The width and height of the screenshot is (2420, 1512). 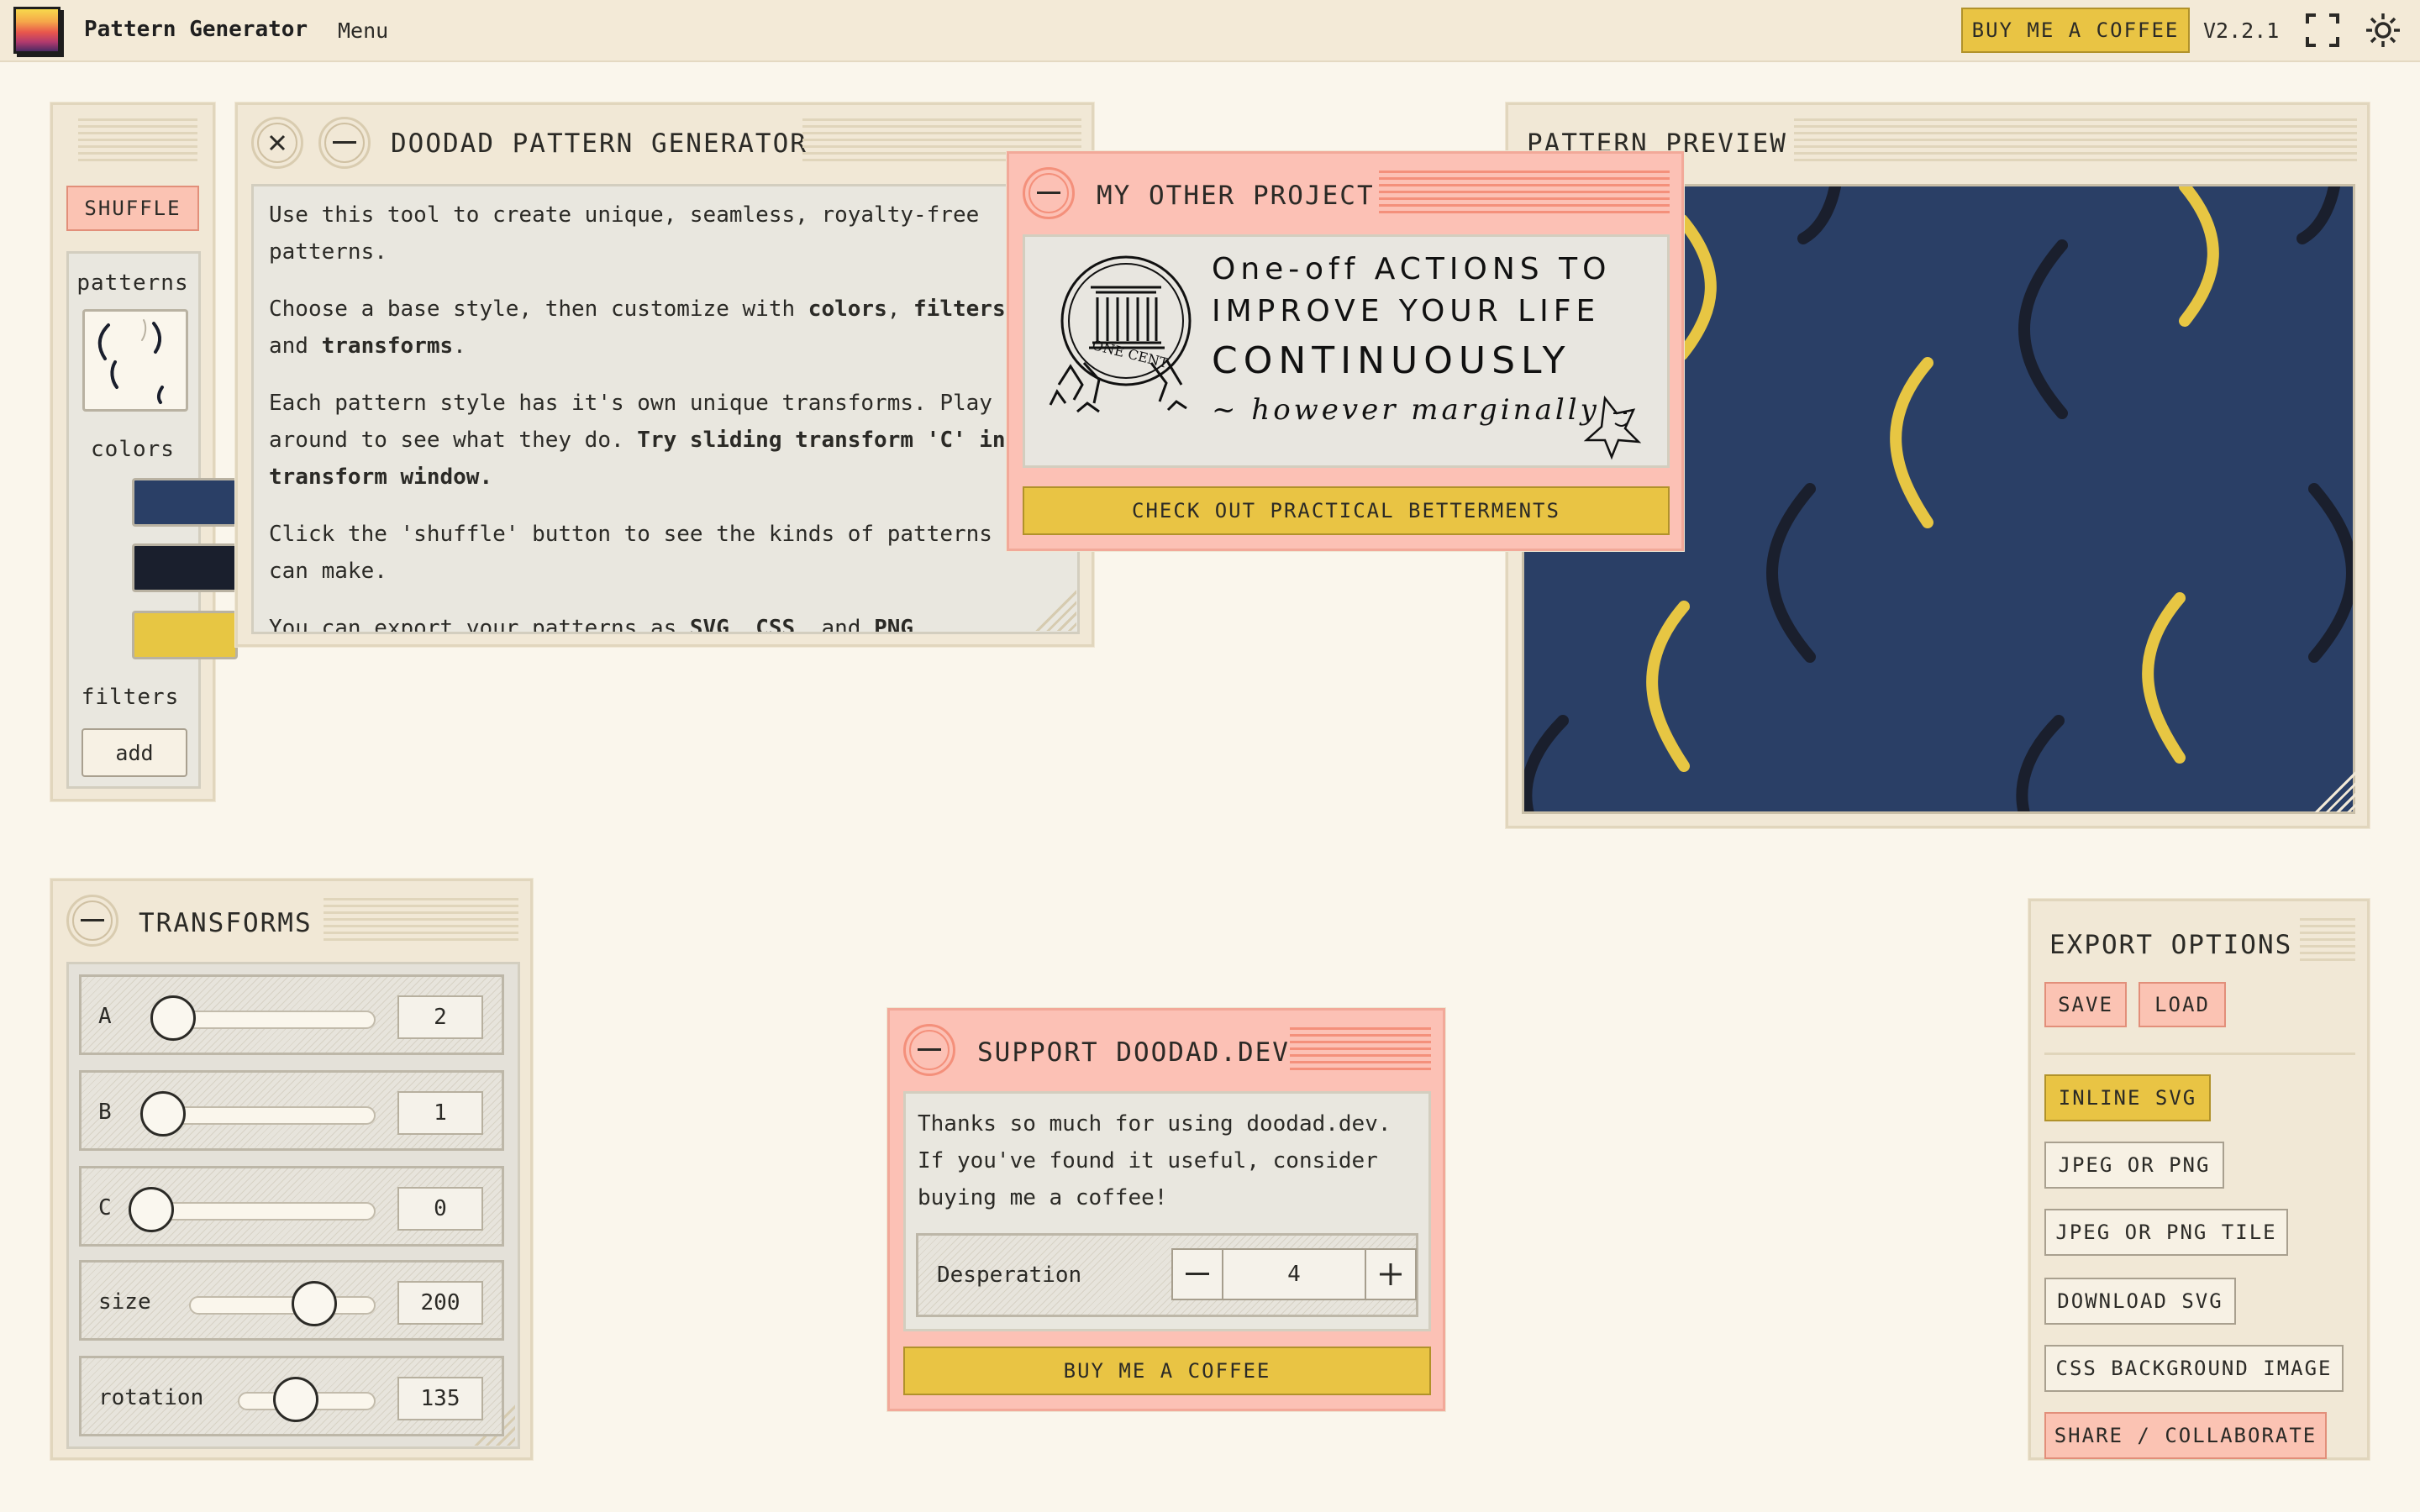 I want to click on jpeg-png-tile-button: JPEG OR PNG TILE, so click(x=2166, y=1232).